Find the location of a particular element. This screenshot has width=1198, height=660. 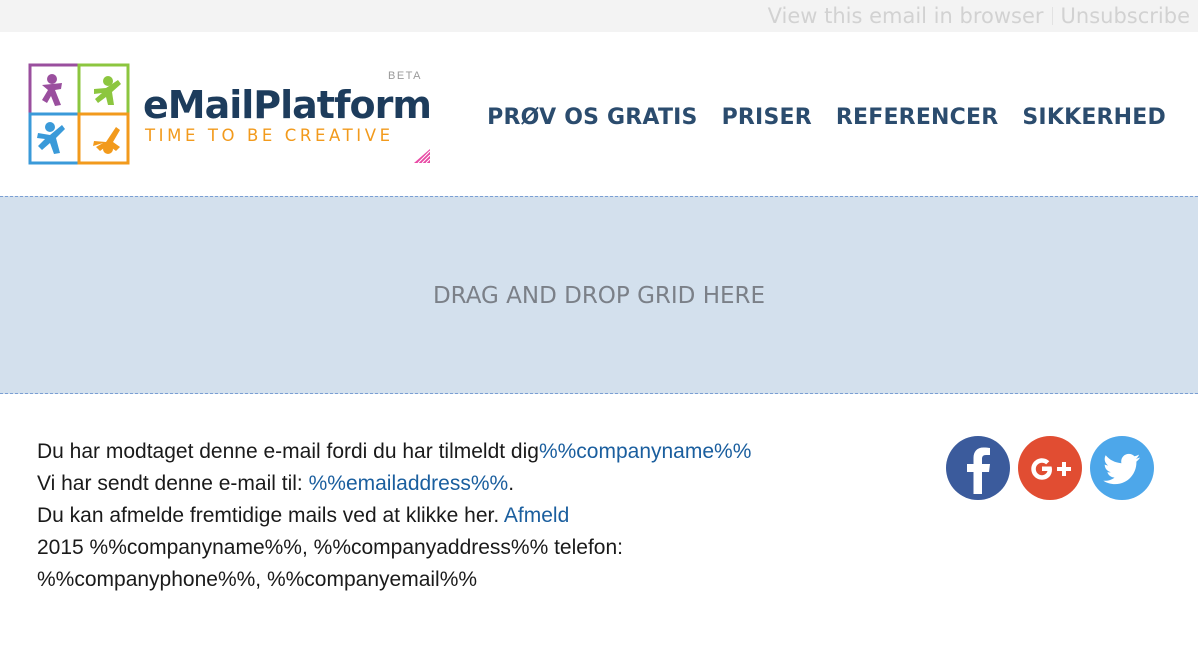

social-links is located at coordinates (1050, 468).